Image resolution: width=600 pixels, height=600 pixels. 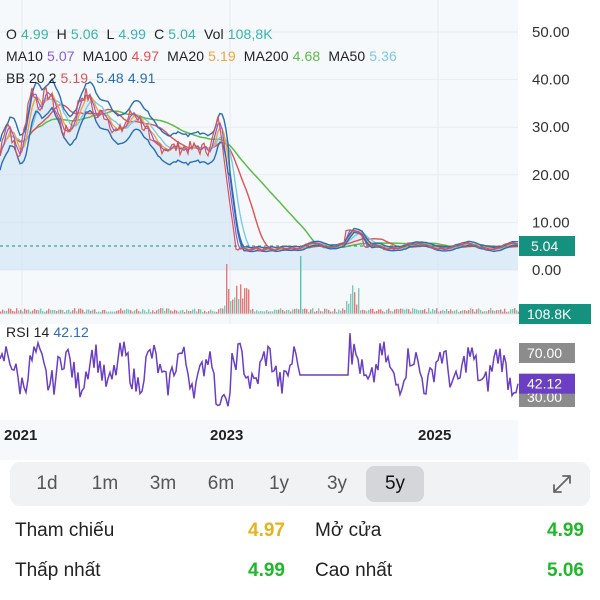 What do you see at coordinates (266, 570) in the screenshot?
I see `low-value: 4.99` at bounding box center [266, 570].